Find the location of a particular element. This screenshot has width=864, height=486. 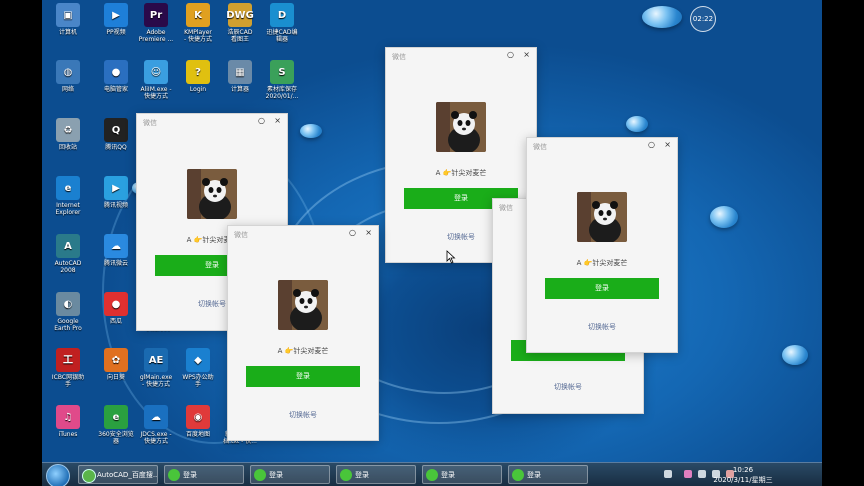

dwg-icon: DWG is located at coordinates (240, 15).